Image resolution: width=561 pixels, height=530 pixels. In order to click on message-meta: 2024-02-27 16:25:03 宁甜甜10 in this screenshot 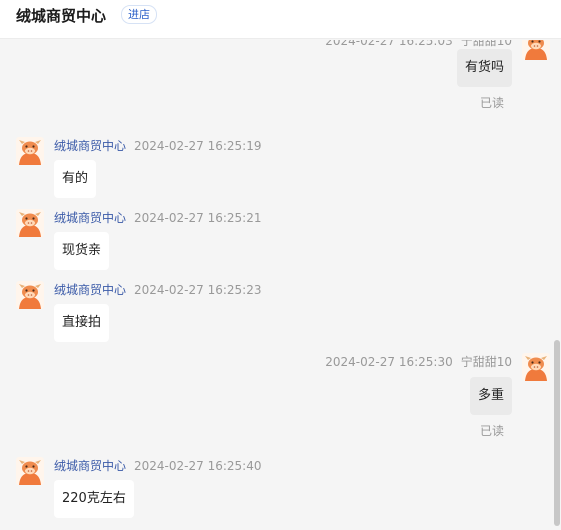, I will do `click(418, 44)`.